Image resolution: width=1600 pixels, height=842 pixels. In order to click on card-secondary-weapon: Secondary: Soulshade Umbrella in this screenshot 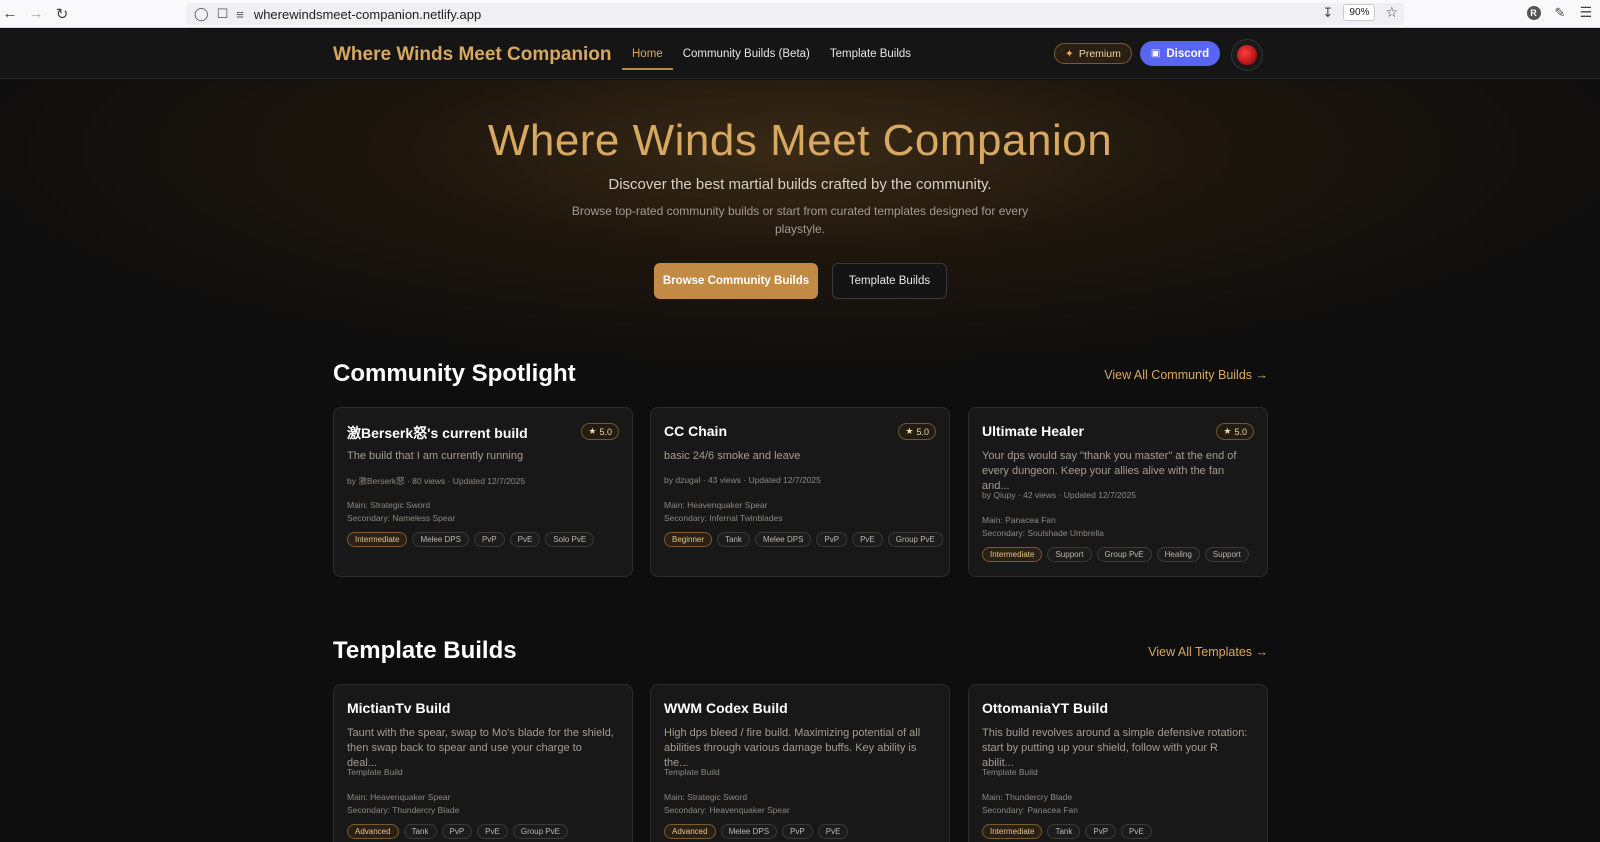, I will do `click(1043, 533)`.